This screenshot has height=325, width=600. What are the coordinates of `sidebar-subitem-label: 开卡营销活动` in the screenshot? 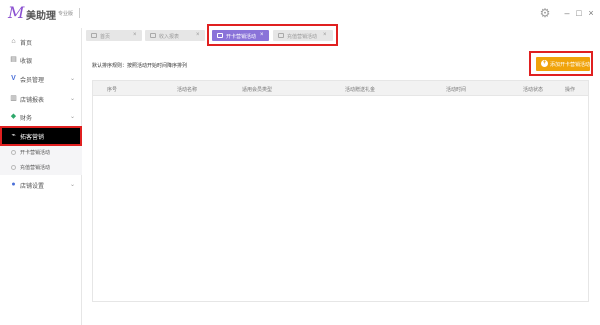 It's located at (35, 153).